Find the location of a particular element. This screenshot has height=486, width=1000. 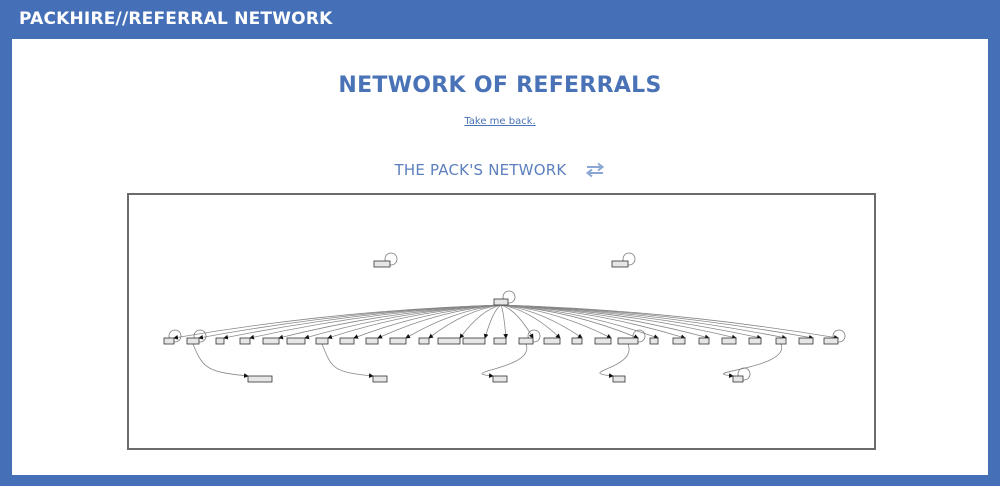

section-header: THE PACK'S NETWORK is located at coordinates (500, 169).